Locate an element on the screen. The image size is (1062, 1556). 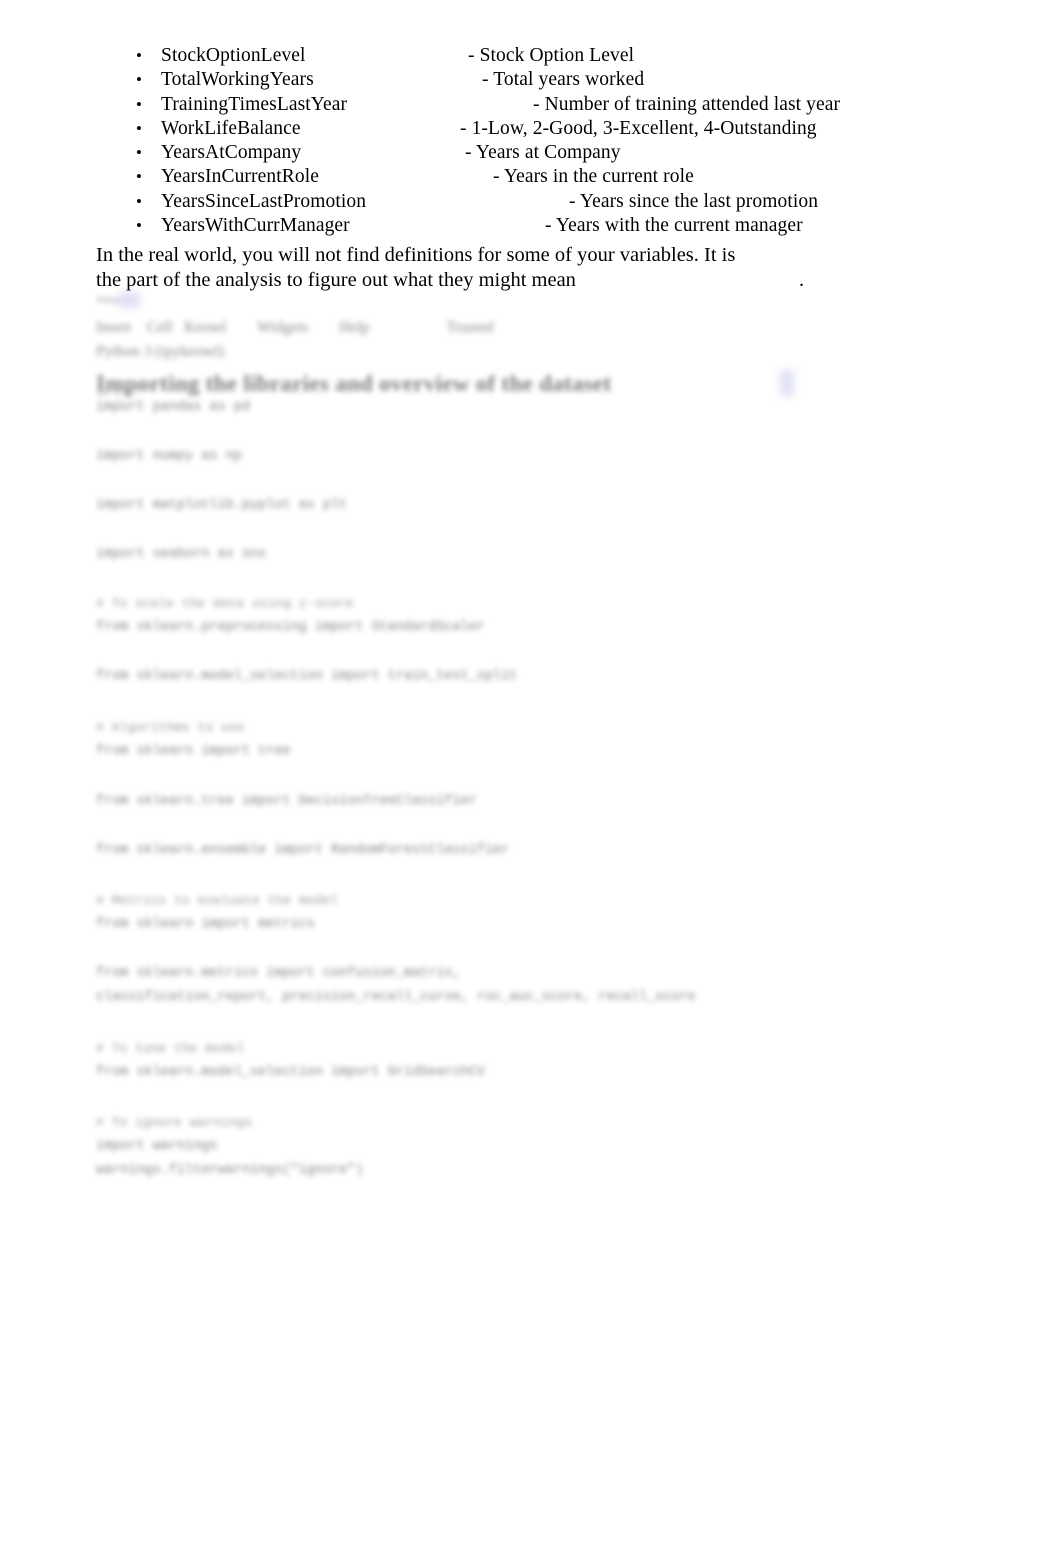
list-item: • TotalWorkingYears - Total years worked is located at coordinates (536, 80).